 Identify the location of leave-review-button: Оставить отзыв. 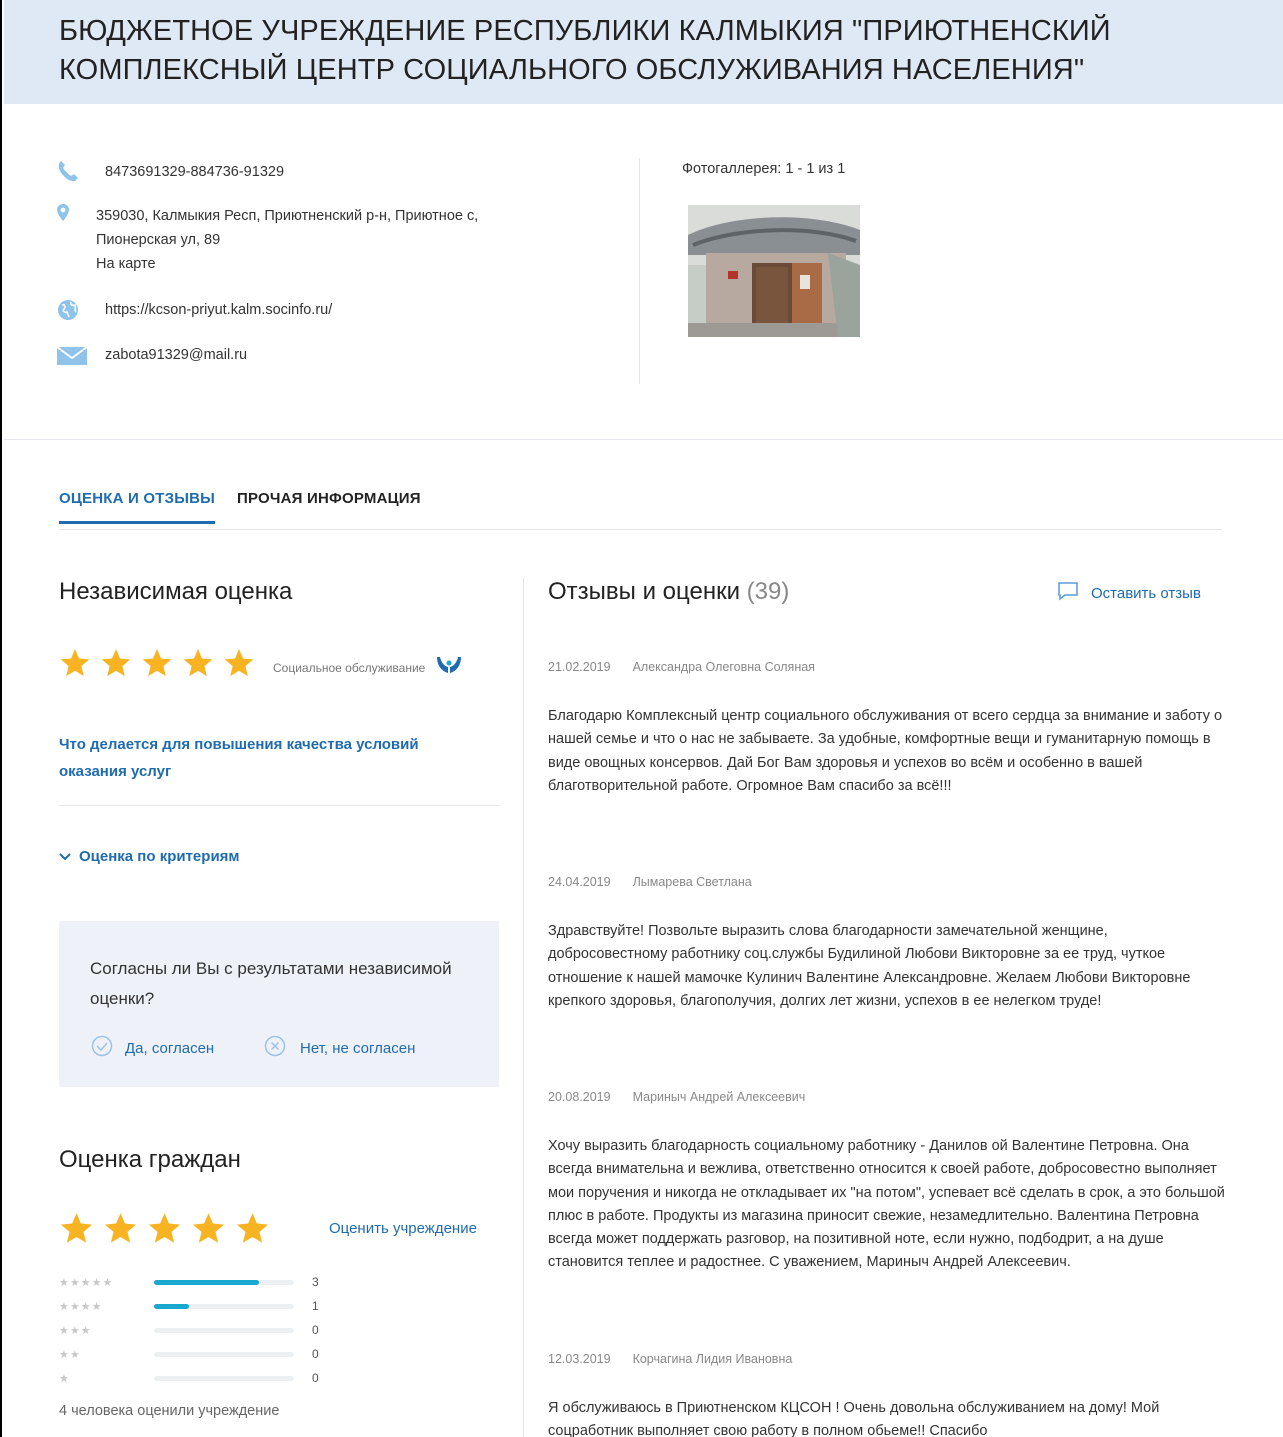
(1129, 593).